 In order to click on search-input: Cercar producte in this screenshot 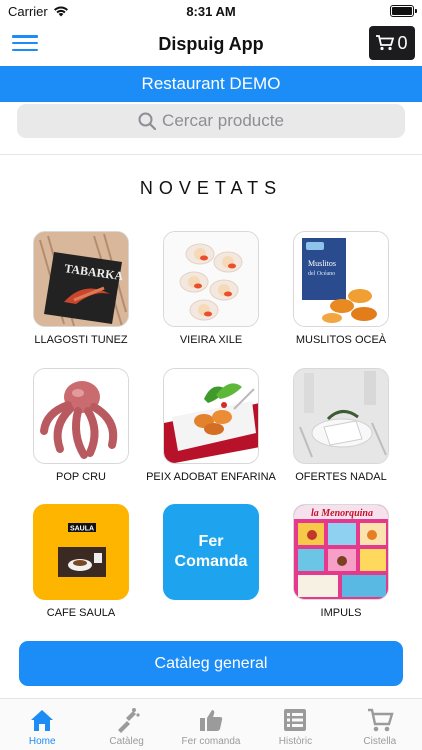, I will do `click(211, 121)`.